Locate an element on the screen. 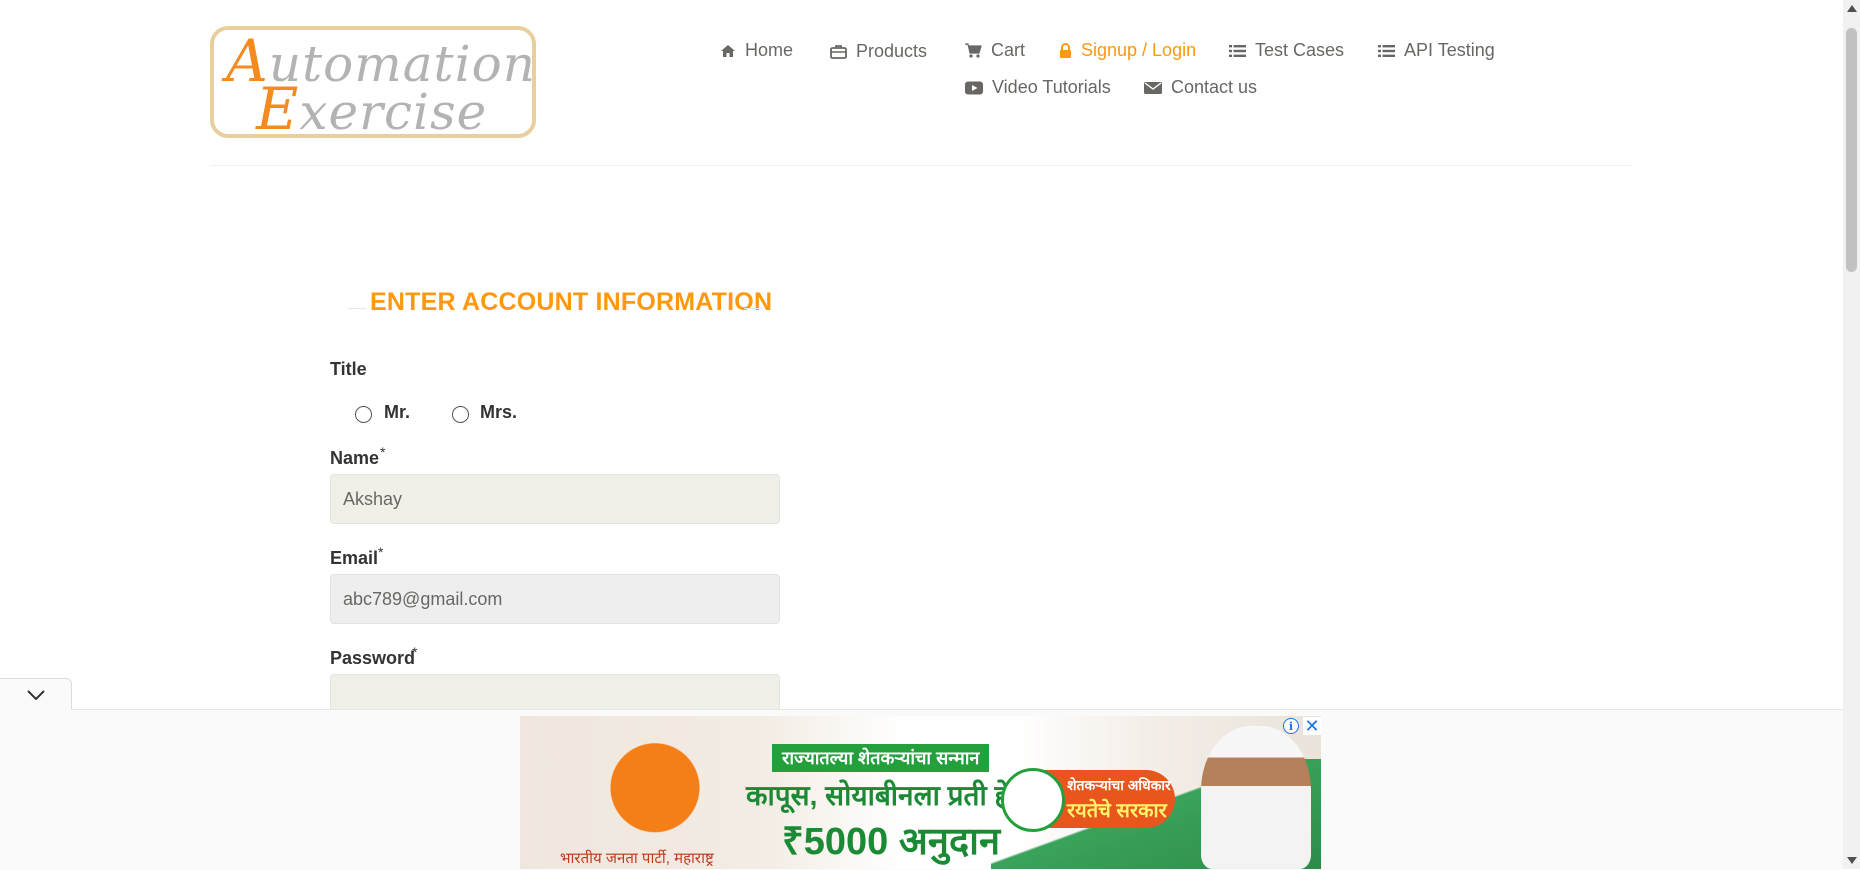 This screenshot has width=1860, height=870. nav-api-testing-label: API Testing is located at coordinates (1449, 50).